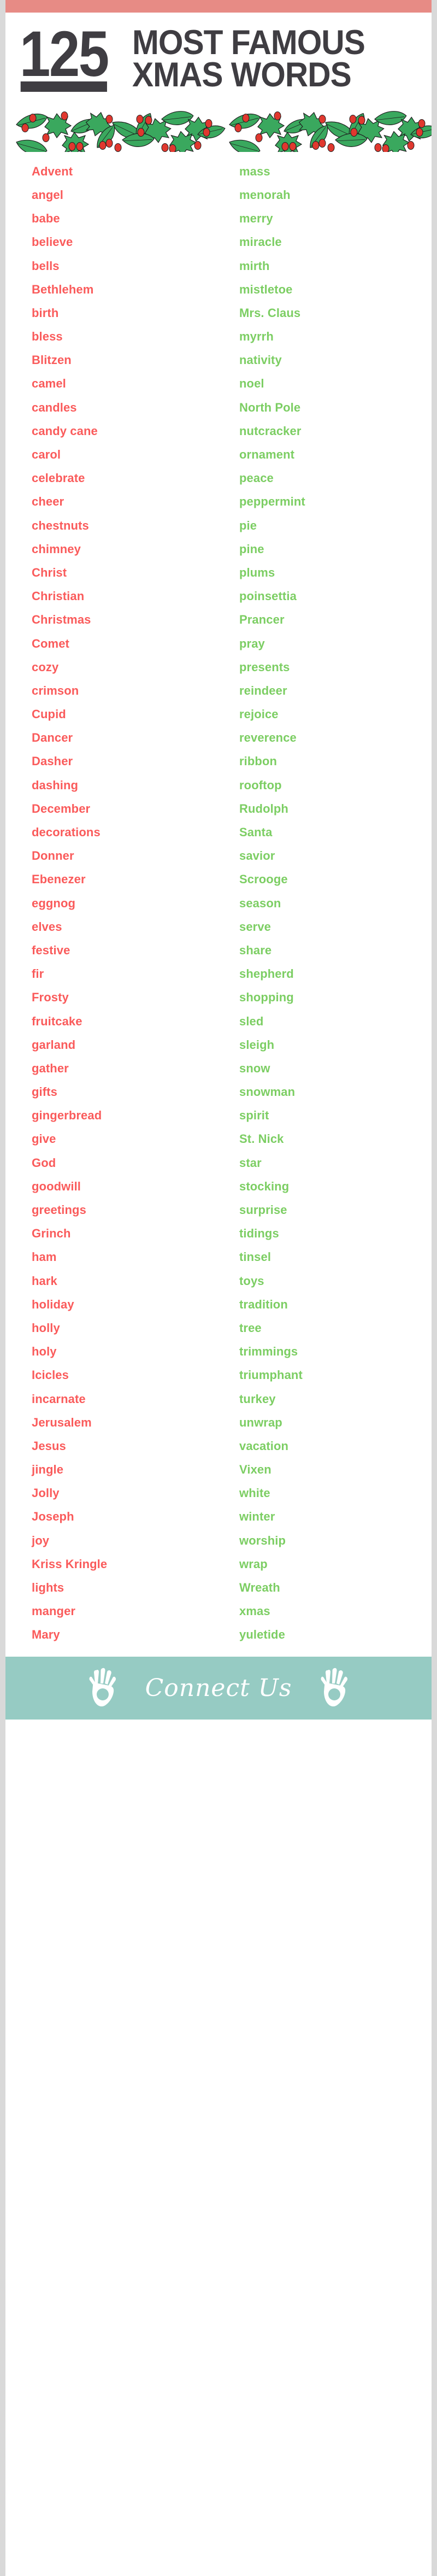 This screenshot has height=2576, width=437. I want to click on word-item: Rudolph, so click(263, 808).